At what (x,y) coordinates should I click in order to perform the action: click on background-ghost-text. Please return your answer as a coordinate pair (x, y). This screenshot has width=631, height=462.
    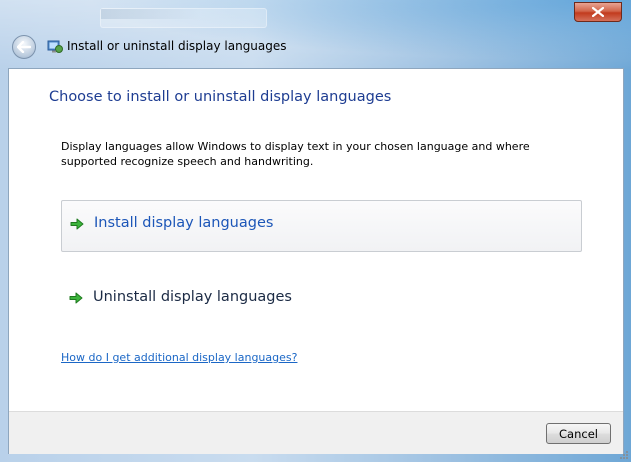
    Looking at the image, I should click on (151, 14).